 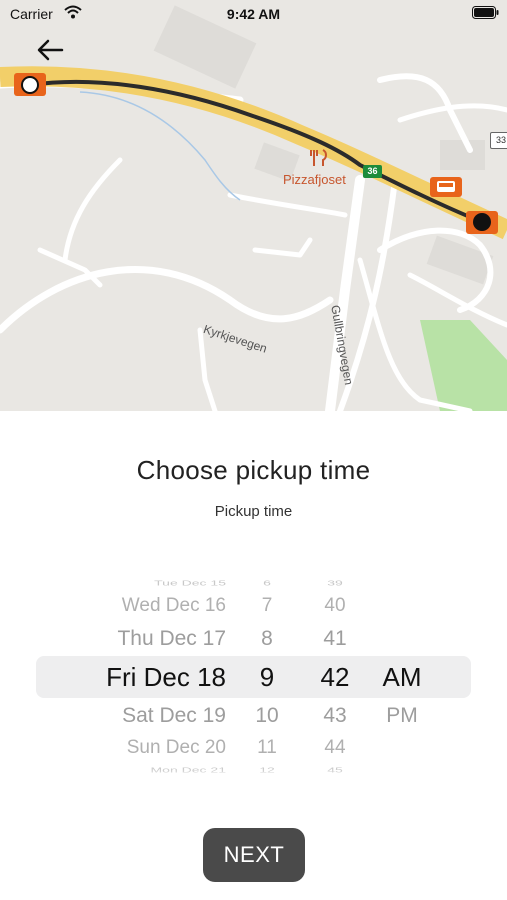 What do you see at coordinates (335, 639) in the screenshot?
I see `picker-minute-option: 41` at bounding box center [335, 639].